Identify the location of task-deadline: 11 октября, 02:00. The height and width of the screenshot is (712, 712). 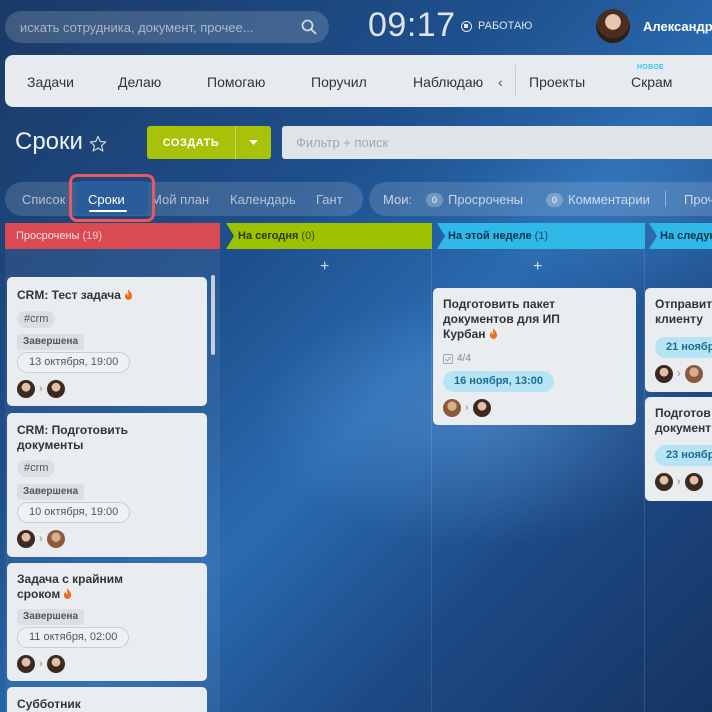
(73, 637).